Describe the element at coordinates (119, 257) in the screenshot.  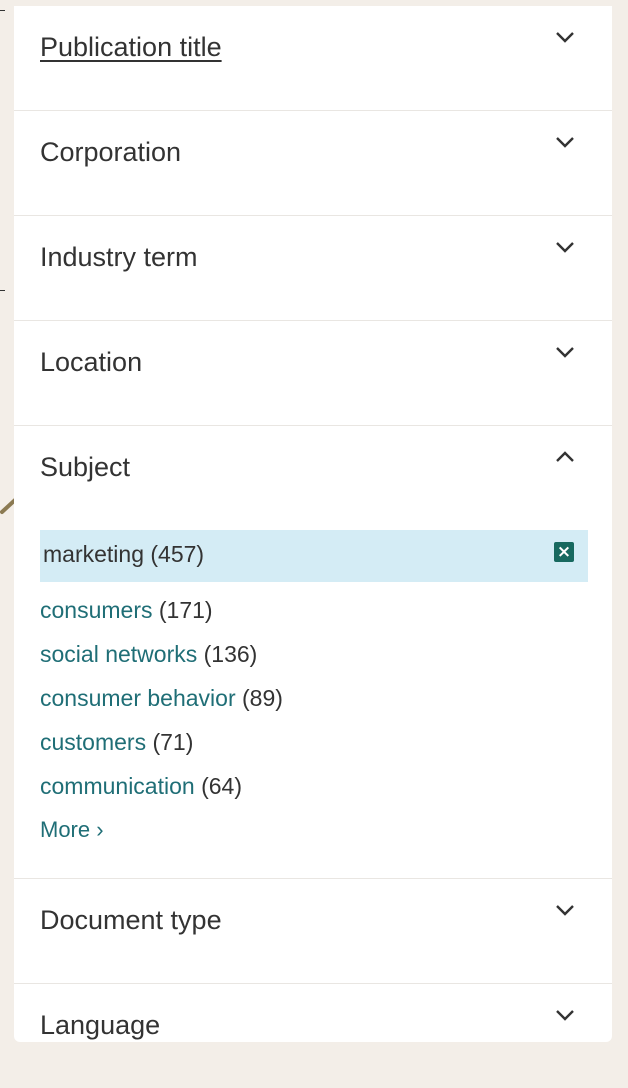
I see `facet-title: Industry term` at that location.